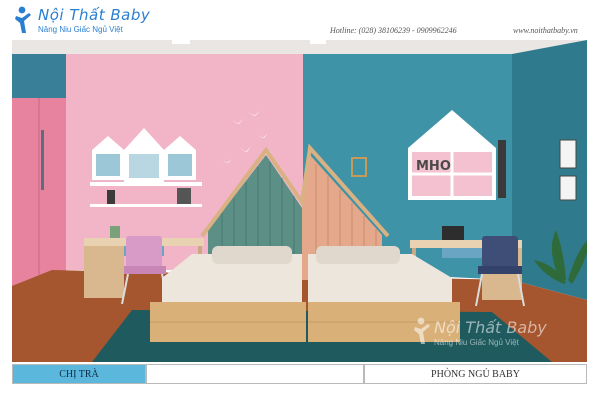 The height and width of the screenshot is (404, 600). I want to click on watermark-title: Nội Thất Baby, so click(490, 327).